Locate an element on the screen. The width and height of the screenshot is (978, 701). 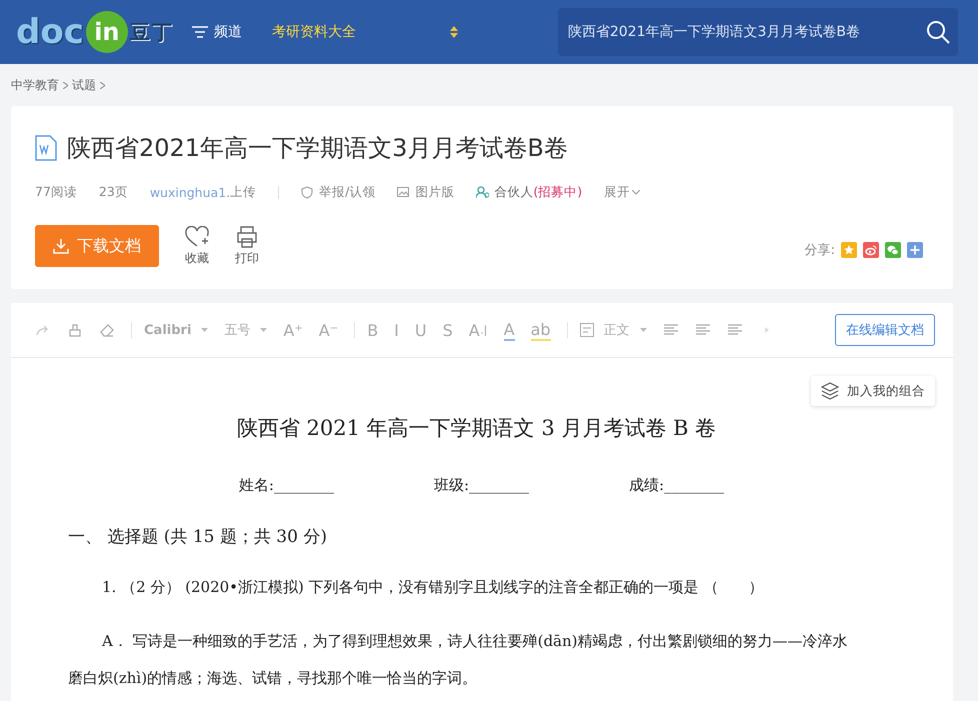
format-button: A꜋ is located at coordinates (478, 330).